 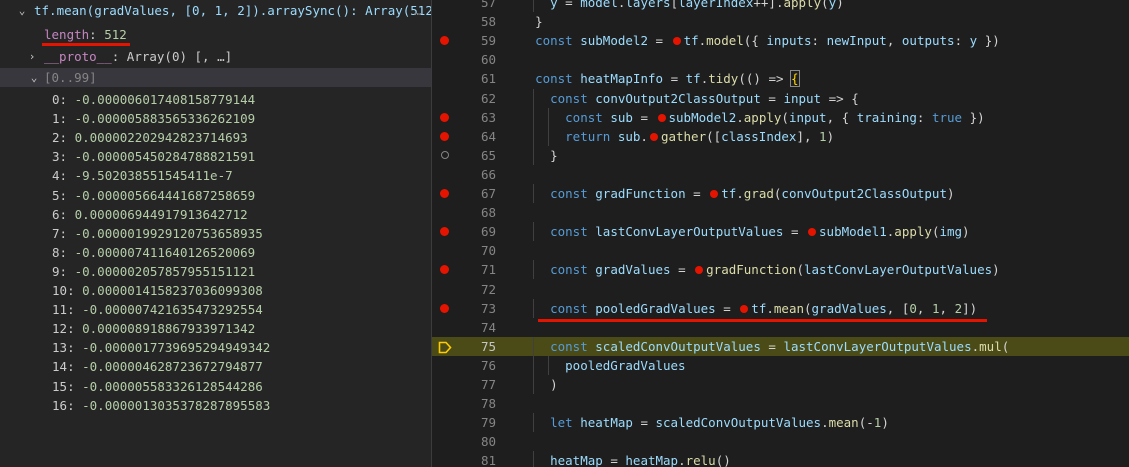 What do you see at coordinates (165, 195) in the screenshot?
I see `array-item-value: -0.000005664441687258659` at bounding box center [165, 195].